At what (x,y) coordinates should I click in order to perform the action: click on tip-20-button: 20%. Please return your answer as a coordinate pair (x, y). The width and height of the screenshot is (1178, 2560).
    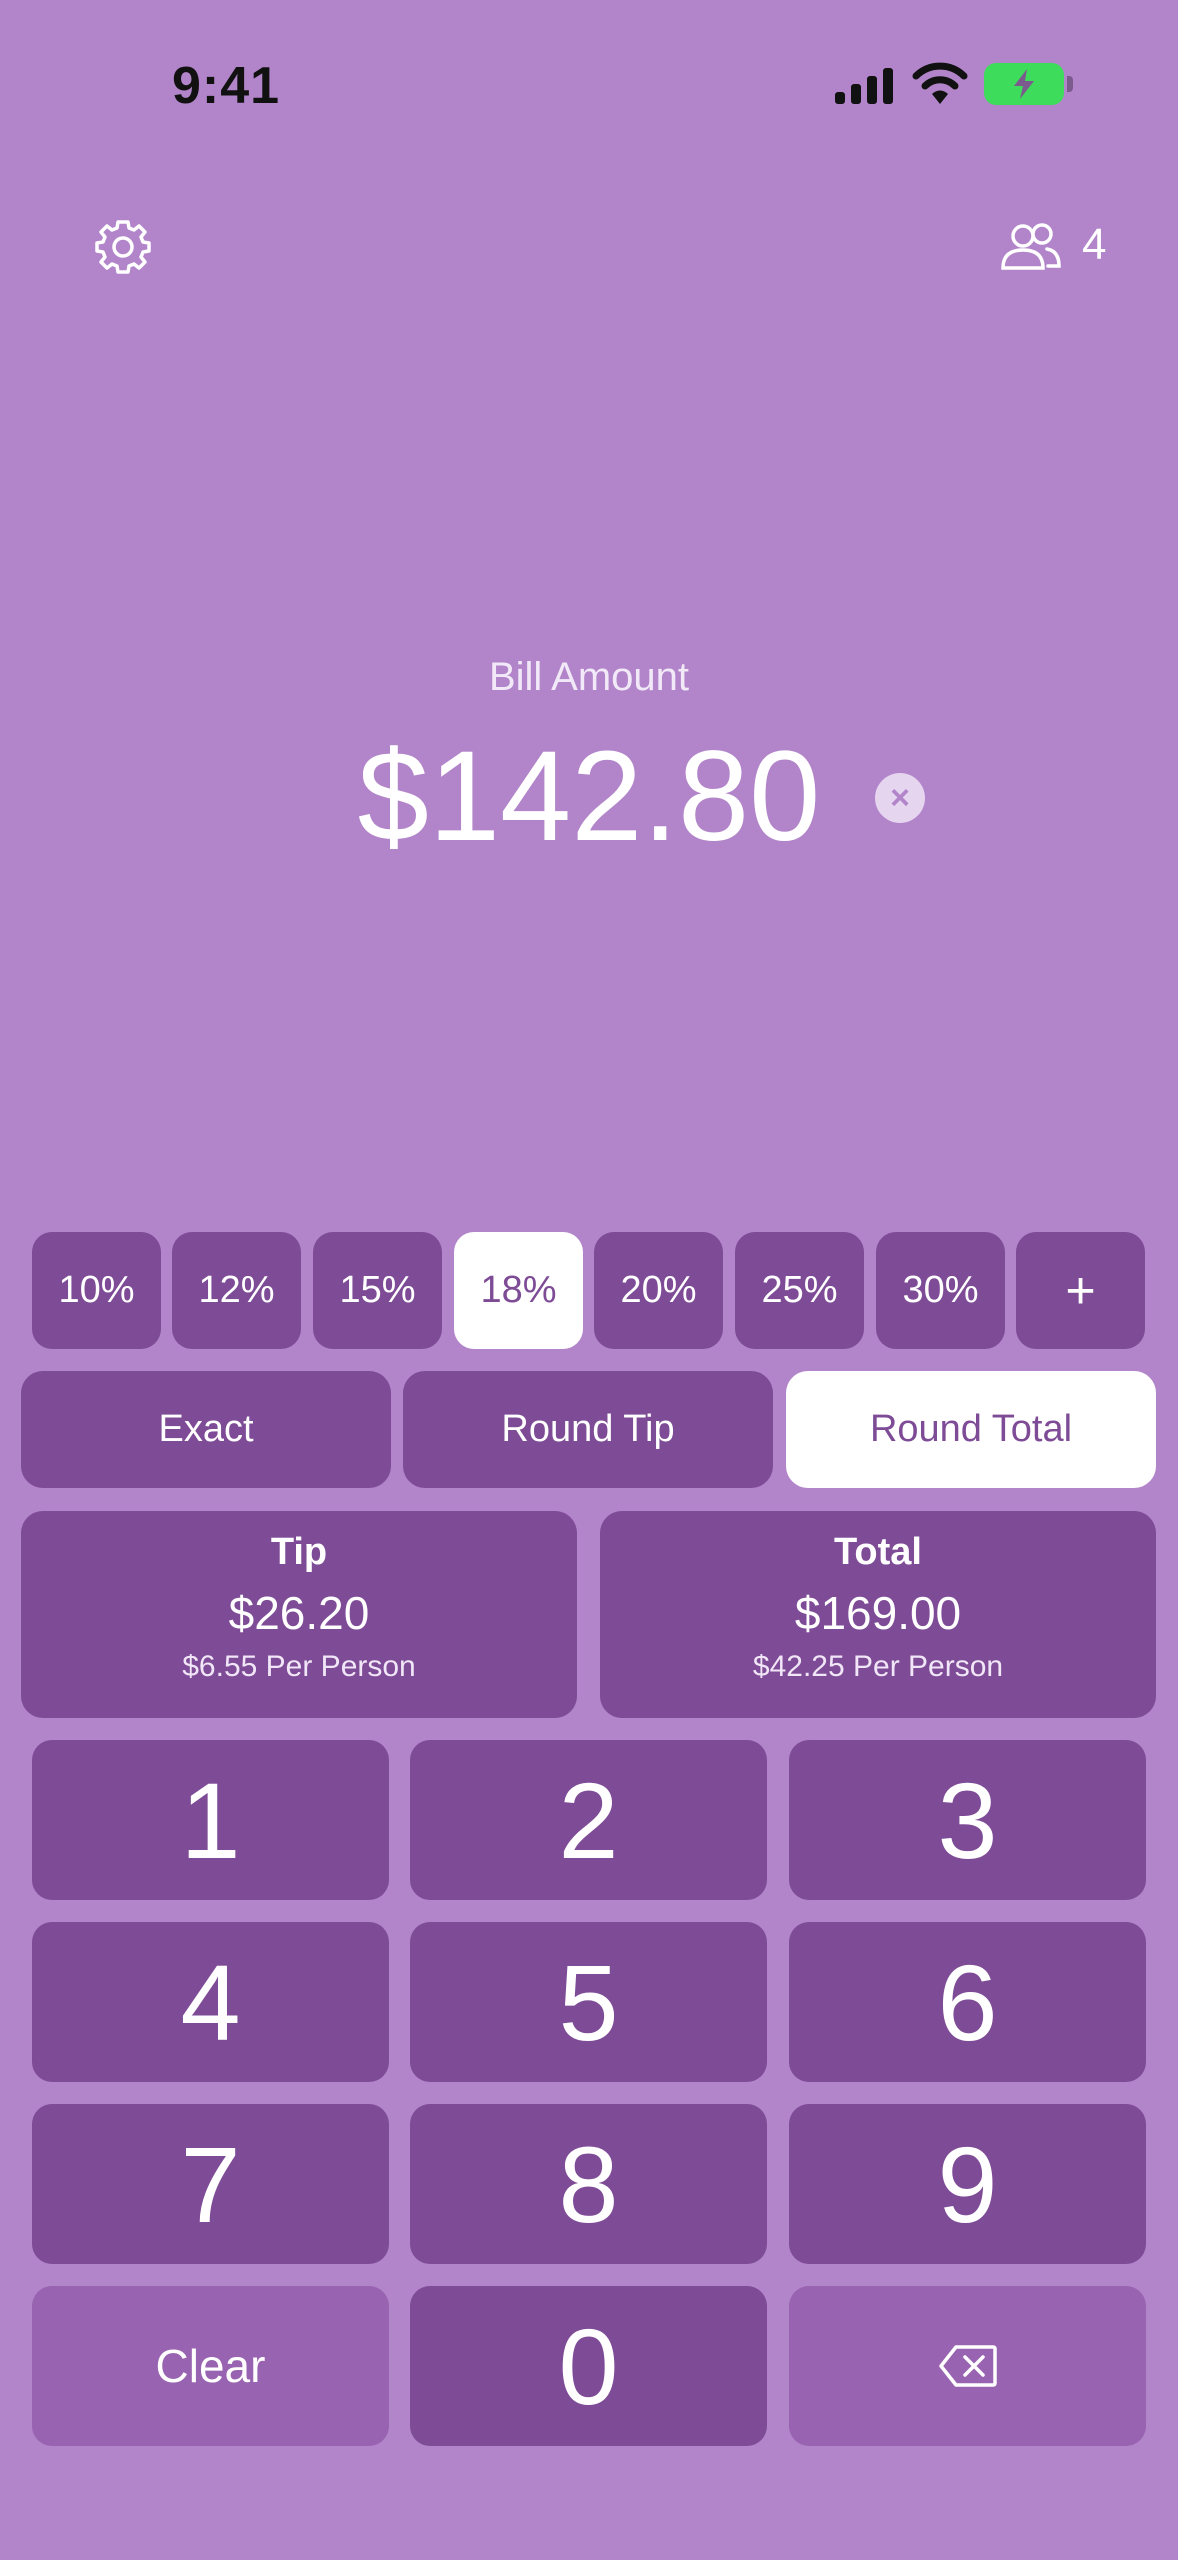
    Looking at the image, I should click on (658, 1290).